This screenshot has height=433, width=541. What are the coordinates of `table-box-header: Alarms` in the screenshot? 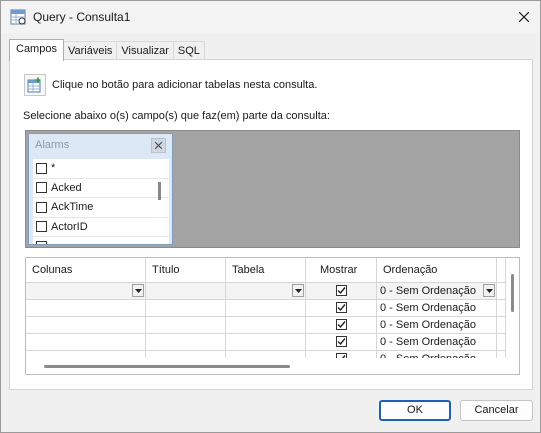 It's located at (100, 145).